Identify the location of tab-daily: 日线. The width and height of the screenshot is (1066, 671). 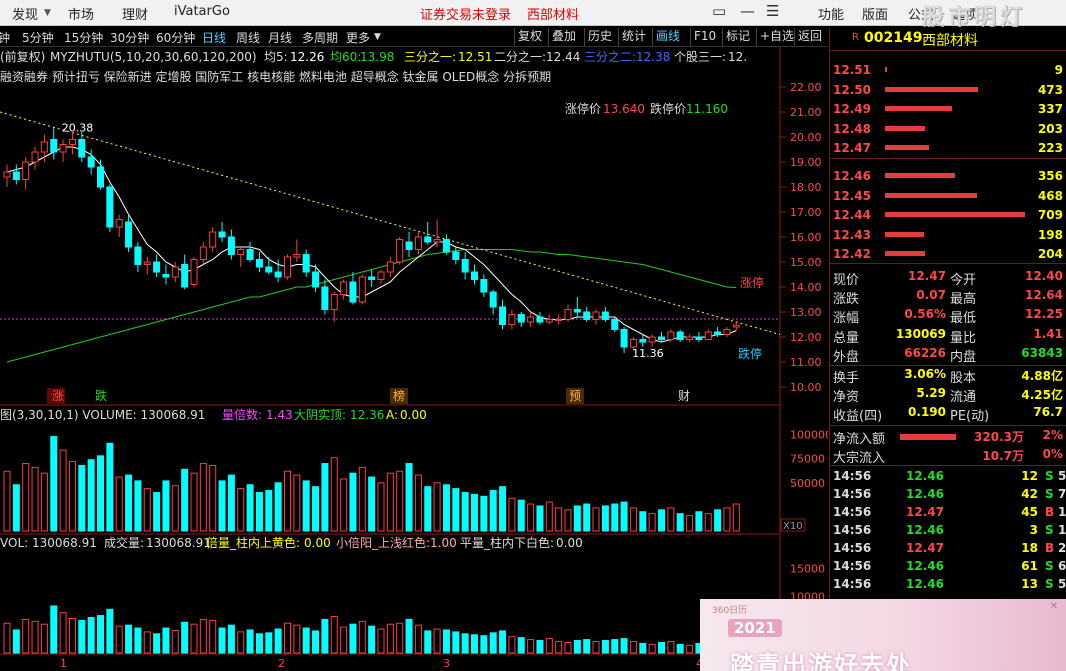
(214, 37).